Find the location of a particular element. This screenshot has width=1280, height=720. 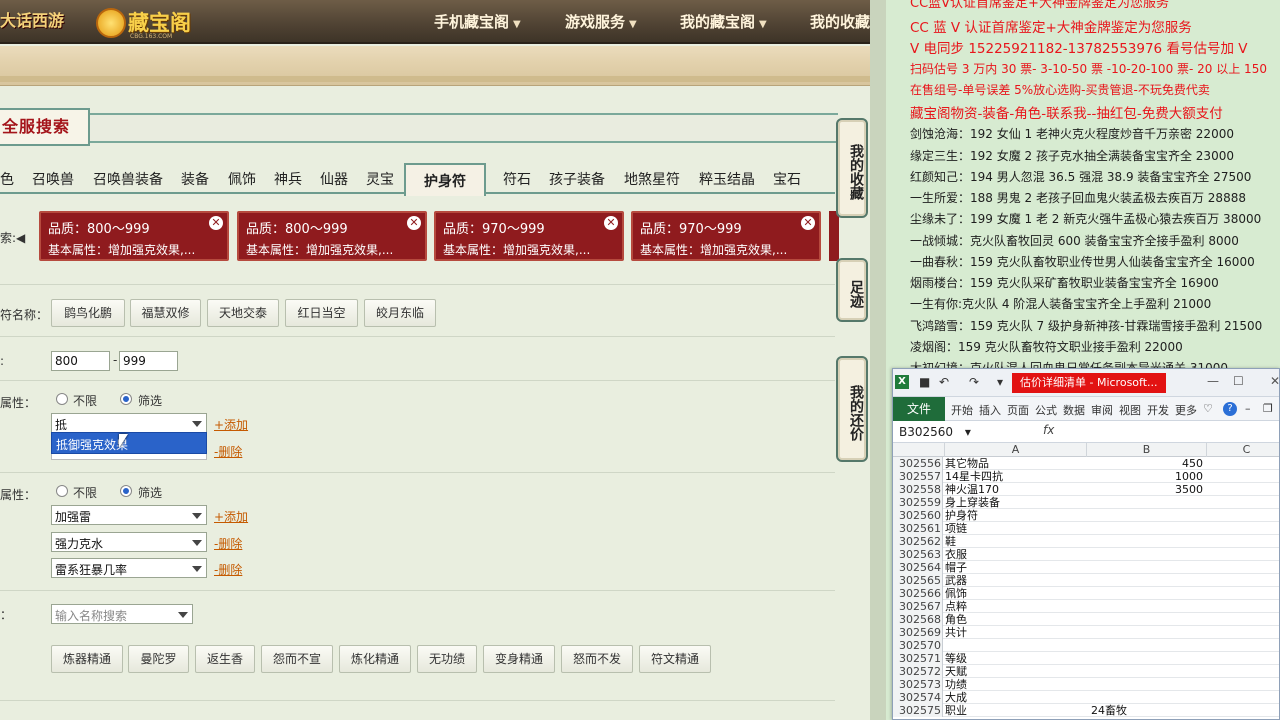

cell-a: 职业 is located at coordinates (1016, 710).